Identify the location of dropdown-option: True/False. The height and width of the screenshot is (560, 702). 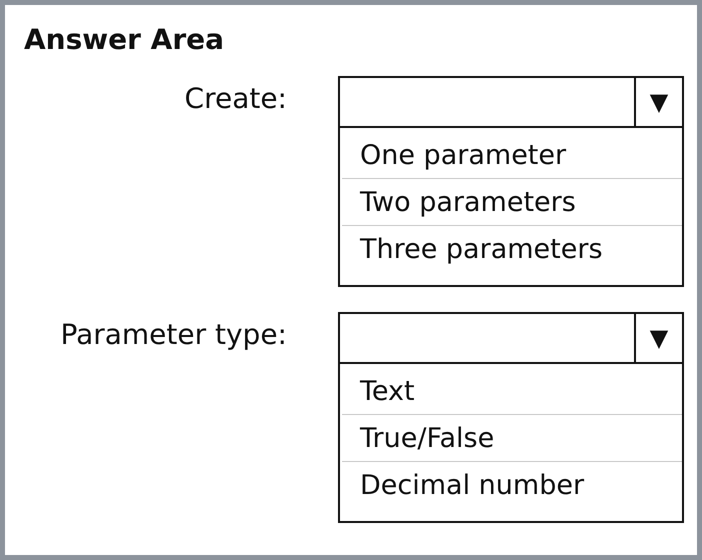
(512, 438).